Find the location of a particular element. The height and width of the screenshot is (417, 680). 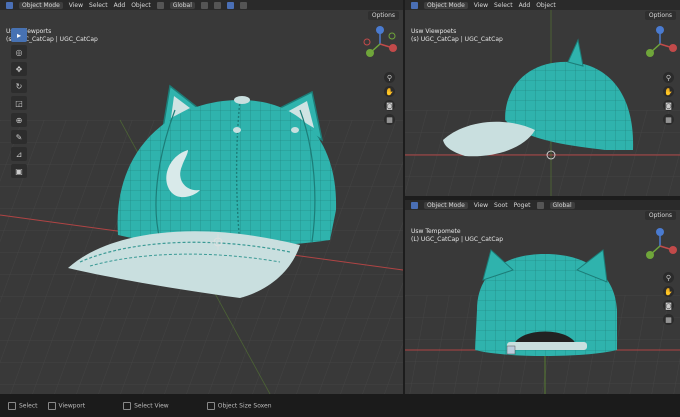

scale-tool-icon: ◲ is located at coordinates (19, 103).